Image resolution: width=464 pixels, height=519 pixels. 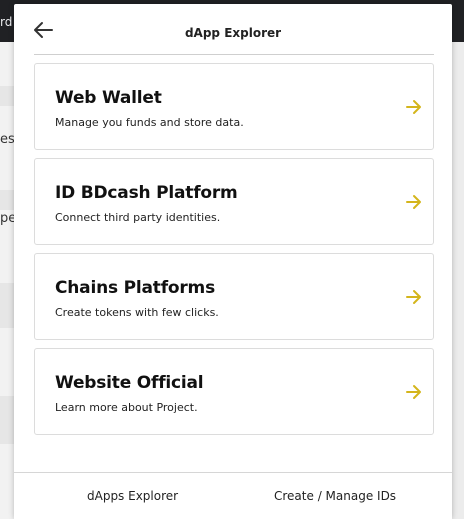 I want to click on topbar-text-fragment: rd, so click(x=6, y=22).